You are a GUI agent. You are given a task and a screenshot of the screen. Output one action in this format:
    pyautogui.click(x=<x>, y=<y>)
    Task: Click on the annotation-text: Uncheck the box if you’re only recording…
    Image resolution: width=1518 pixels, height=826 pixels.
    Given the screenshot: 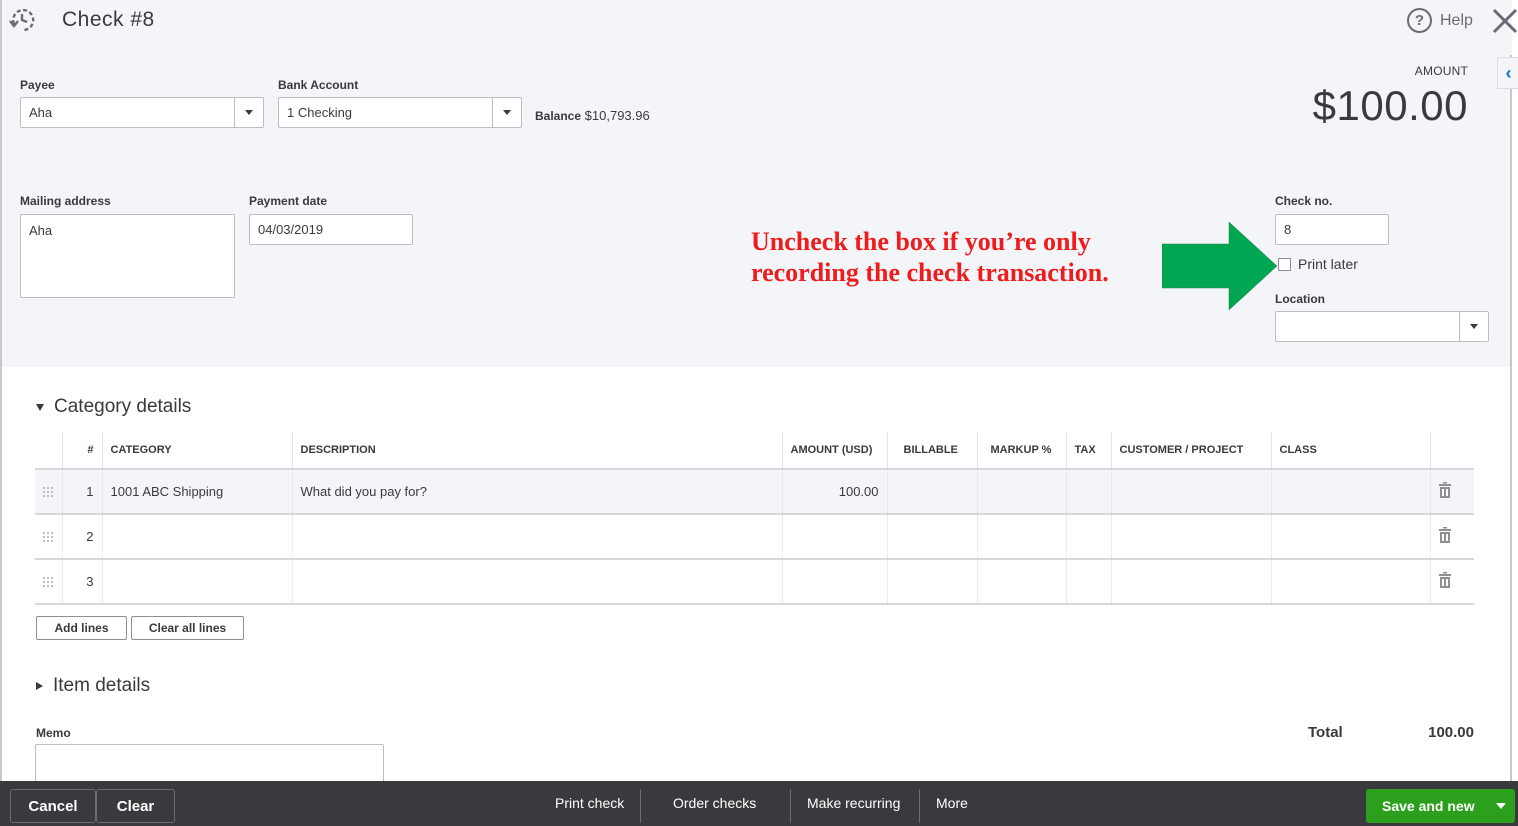 What is the action you would take?
    pyautogui.click(x=930, y=257)
    